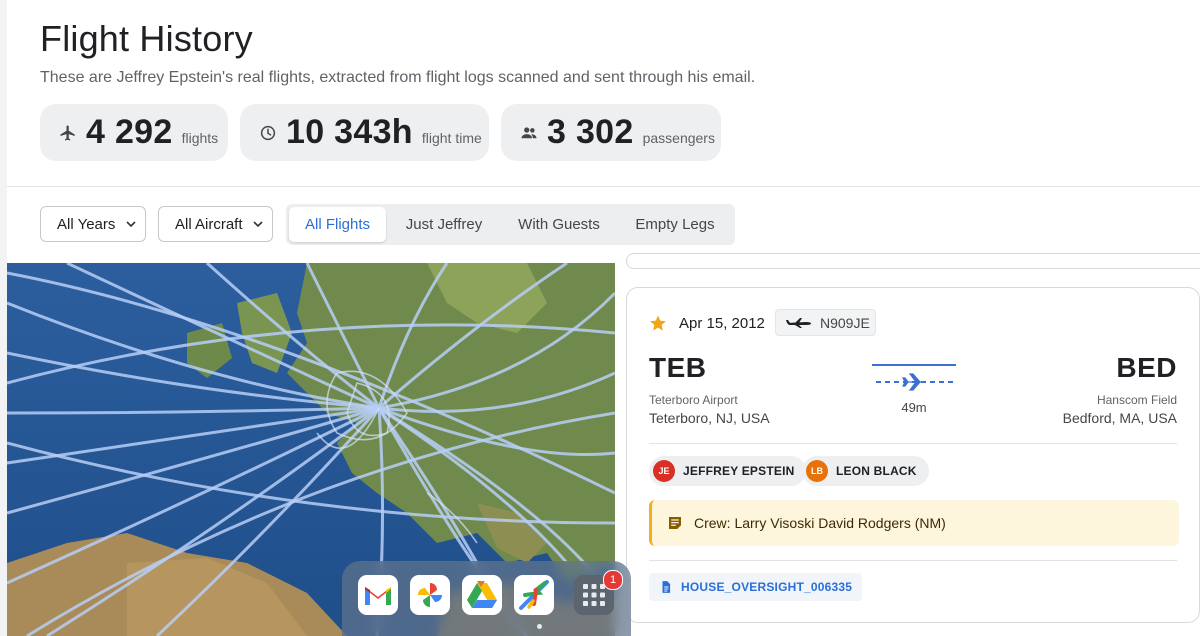  Describe the element at coordinates (666, 587) in the screenshot. I see `document-icon` at that location.